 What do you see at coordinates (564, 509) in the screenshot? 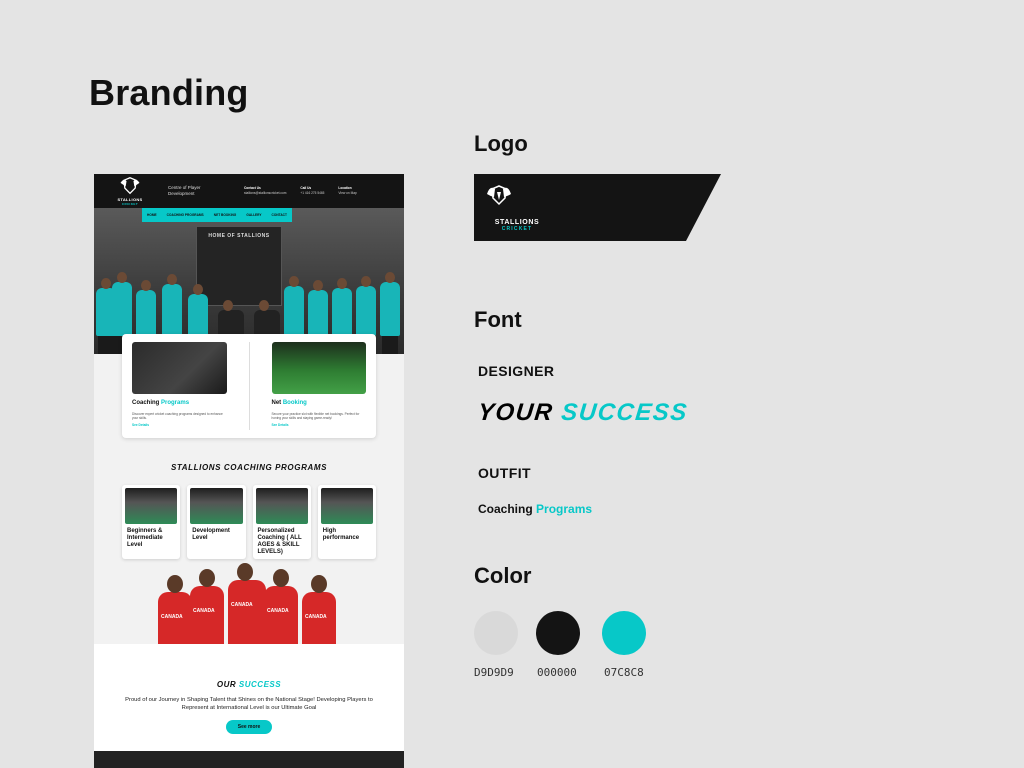
I see `outfit-sample-word2: Programs` at bounding box center [564, 509].